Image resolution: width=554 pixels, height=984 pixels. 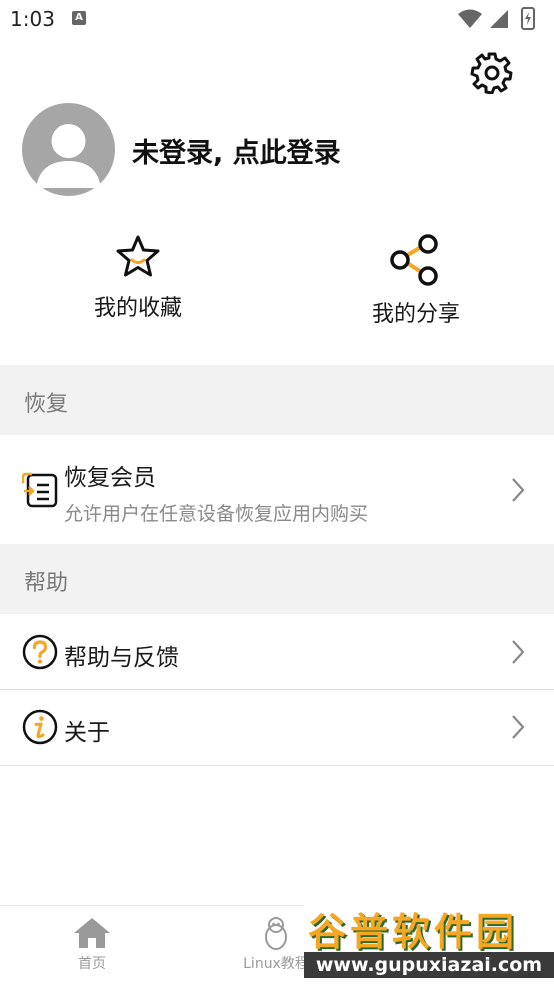 What do you see at coordinates (68, 156) in the screenshot?
I see `user-avatar-icon` at bounding box center [68, 156].